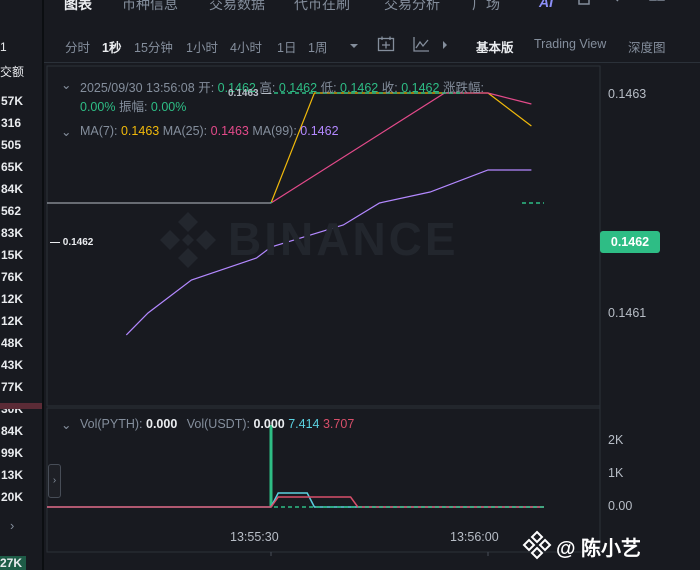 This screenshot has width=700, height=570. Describe the element at coordinates (72, 242) in the screenshot. I see `low-marker: — 0.1462` at that location.